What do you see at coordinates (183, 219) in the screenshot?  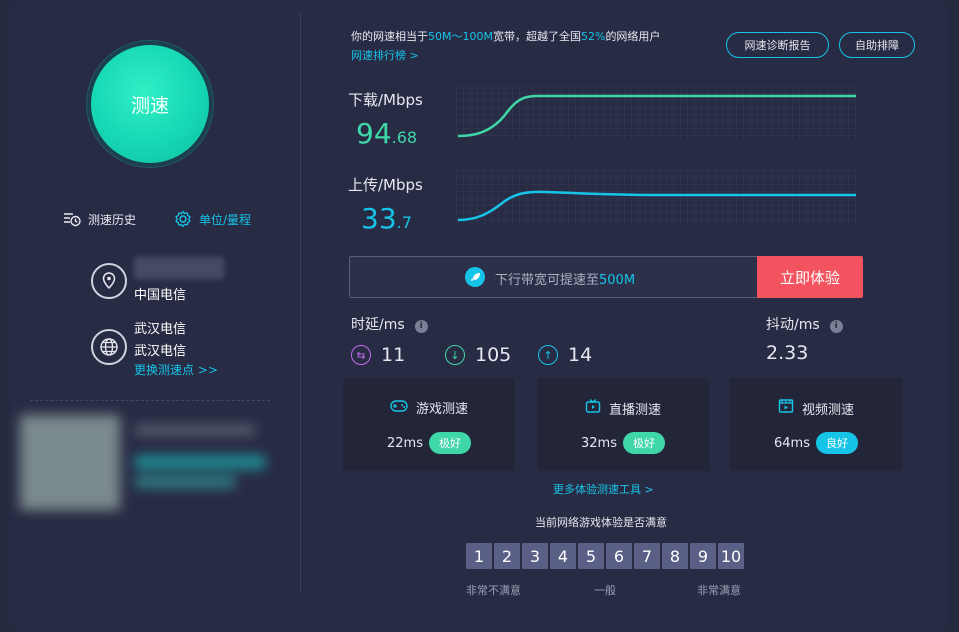 I see `gear-icon` at bounding box center [183, 219].